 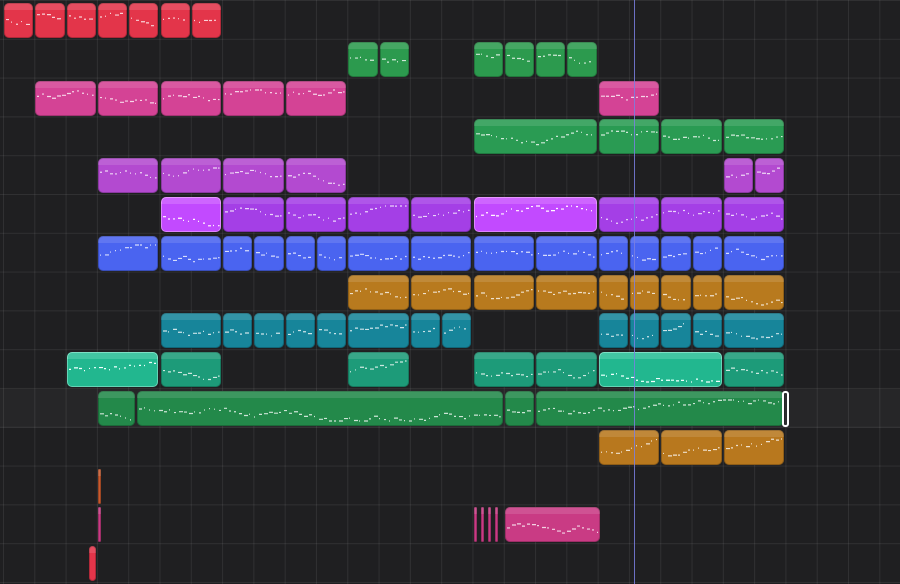 I want to click on playhead, so click(x=634, y=292).